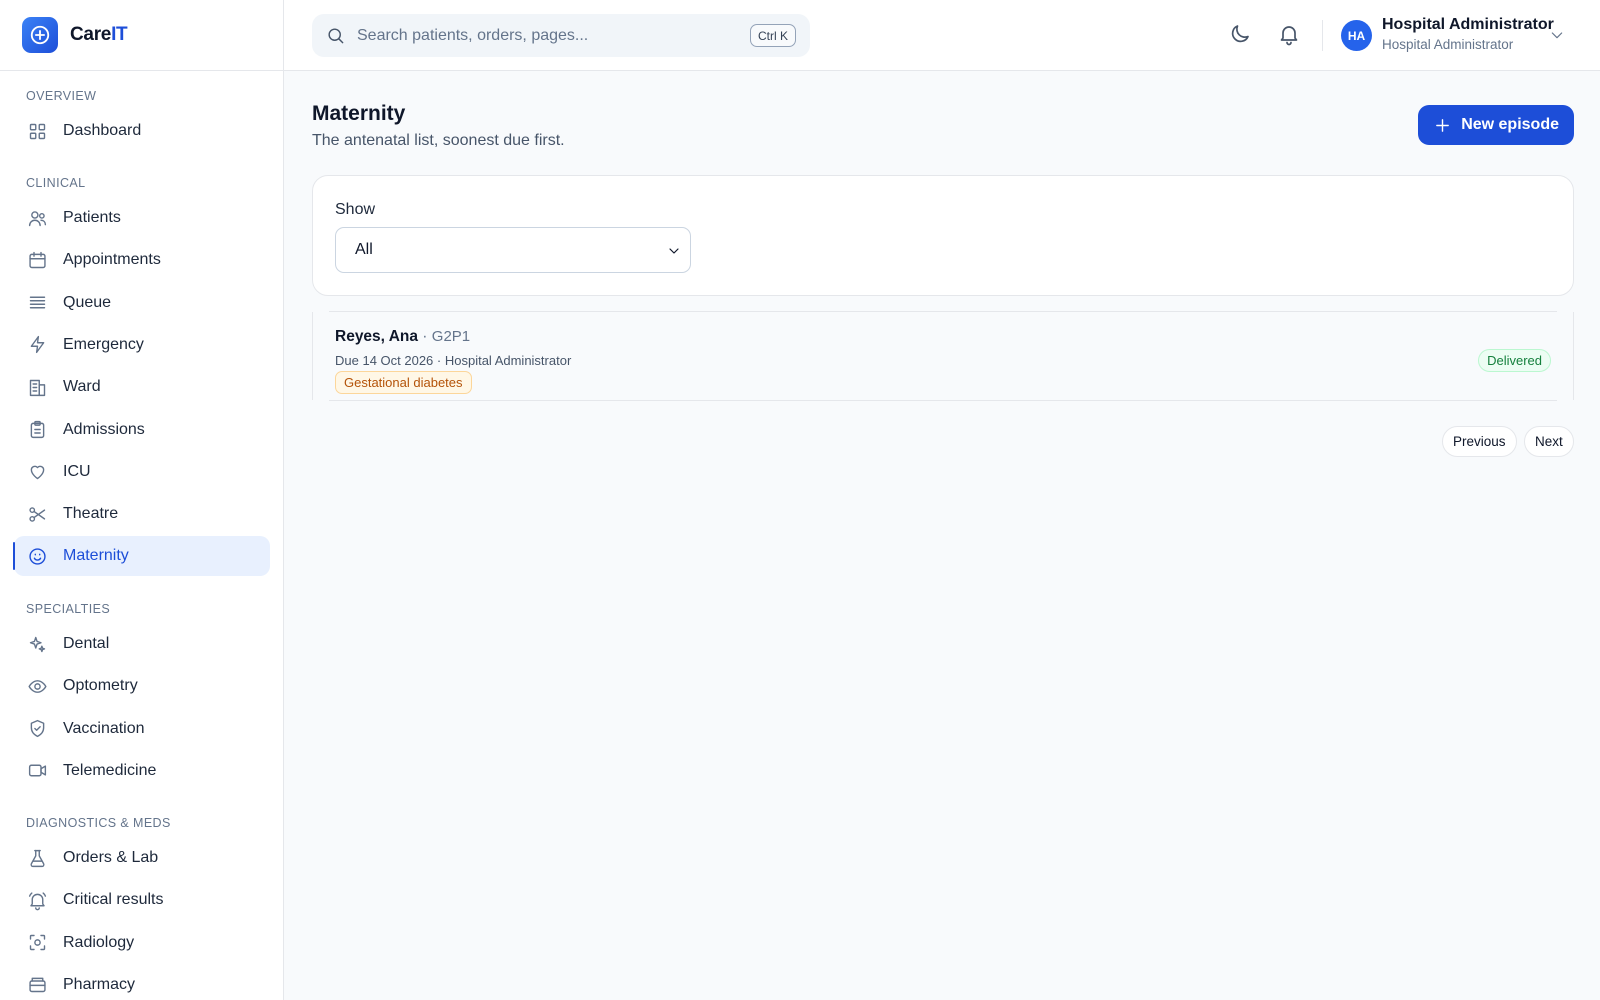 The width and height of the screenshot is (1600, 1000). I want to click on list-icon, so click(37, 302).